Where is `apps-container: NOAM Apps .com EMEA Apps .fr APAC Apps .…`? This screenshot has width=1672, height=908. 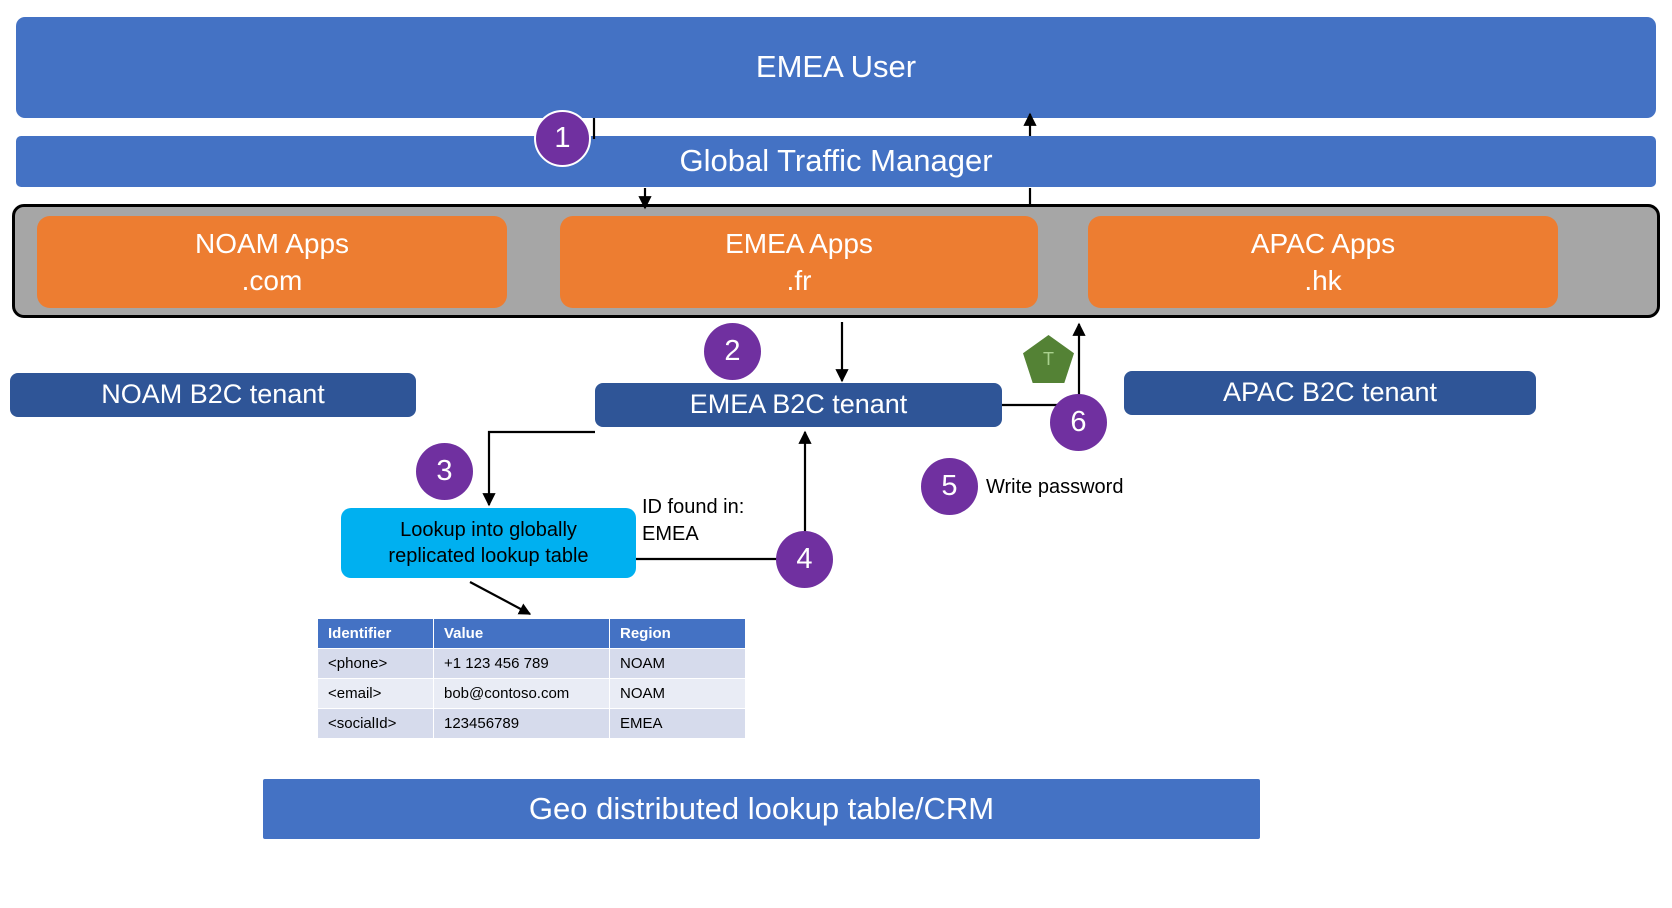 apps-container: NOAM Apps .com EMEA Apps .fr APAC Apps .… is located at coordinates (836, 261).